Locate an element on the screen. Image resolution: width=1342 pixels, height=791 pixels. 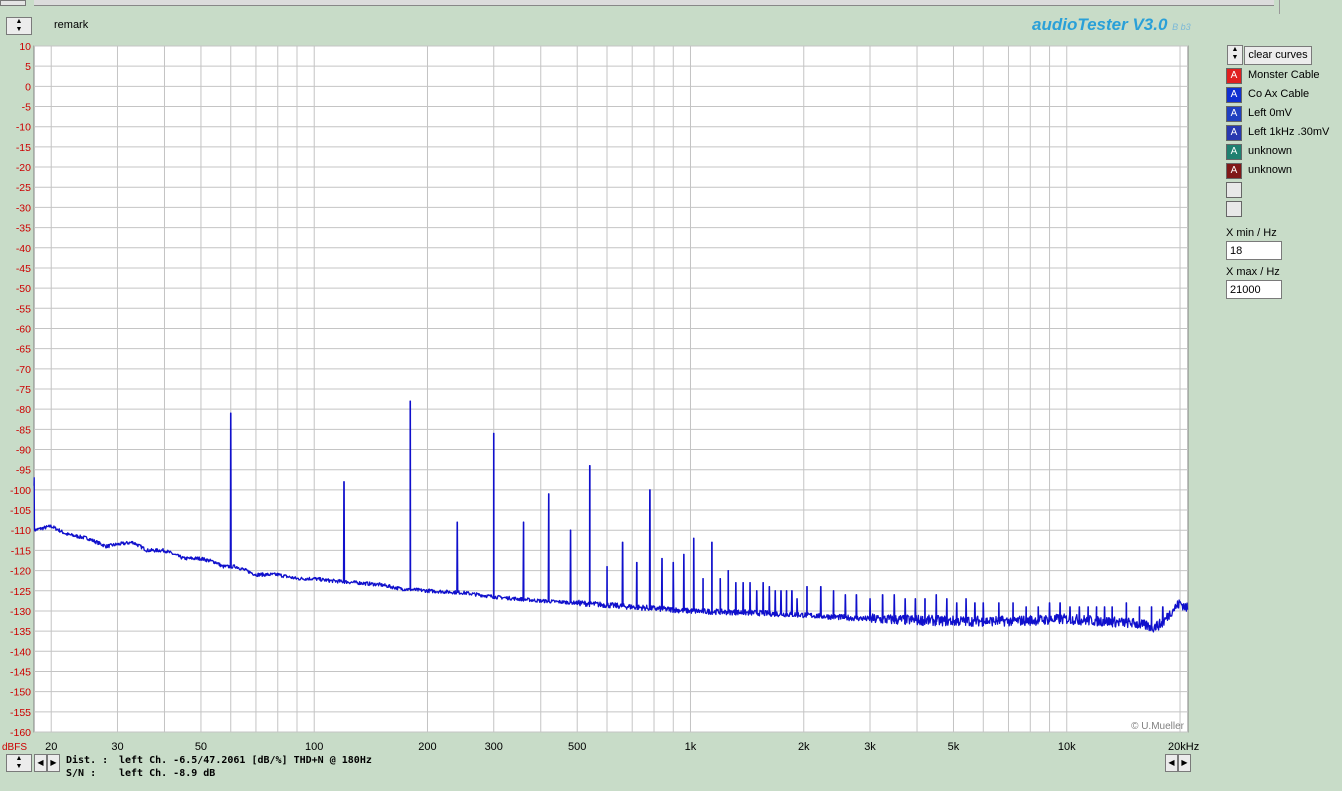
app-brand: audioTester V3.0 B b3 is located at coordinates (1111, 25).